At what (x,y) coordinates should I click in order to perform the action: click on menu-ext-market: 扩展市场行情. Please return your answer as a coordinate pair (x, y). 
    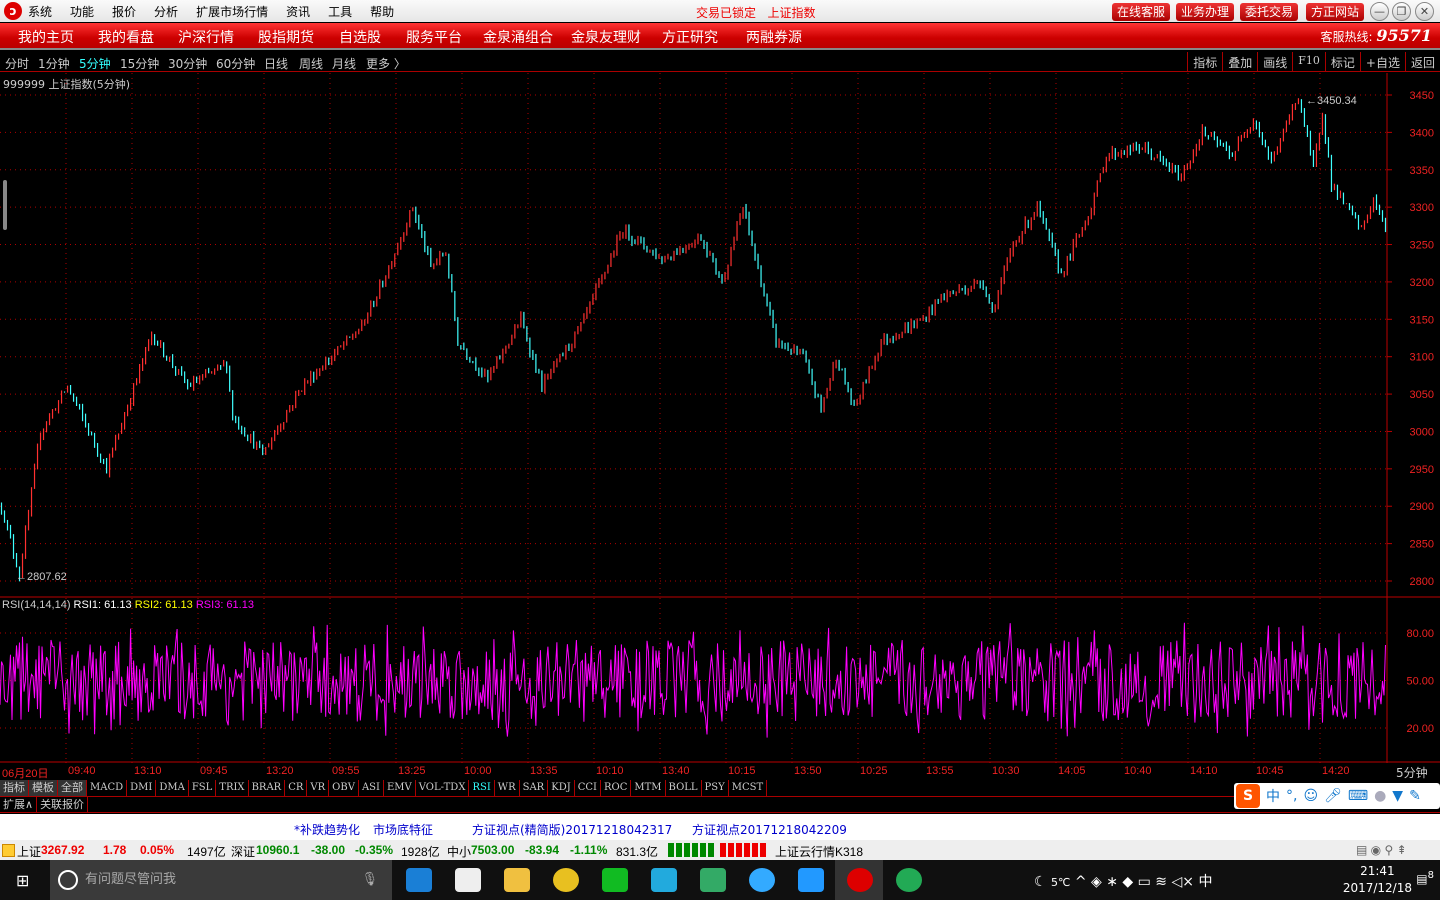
    Looking at the image, I should click on (232, 11).